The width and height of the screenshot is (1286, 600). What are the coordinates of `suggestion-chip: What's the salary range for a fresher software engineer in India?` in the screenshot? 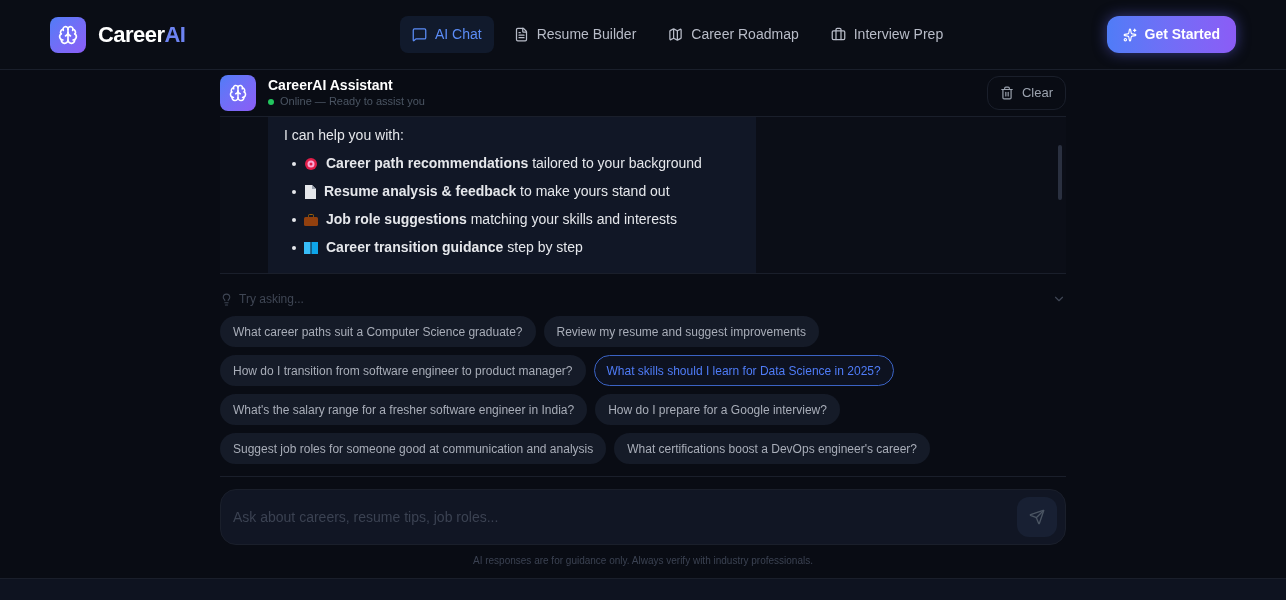 It's located at (404, 409).